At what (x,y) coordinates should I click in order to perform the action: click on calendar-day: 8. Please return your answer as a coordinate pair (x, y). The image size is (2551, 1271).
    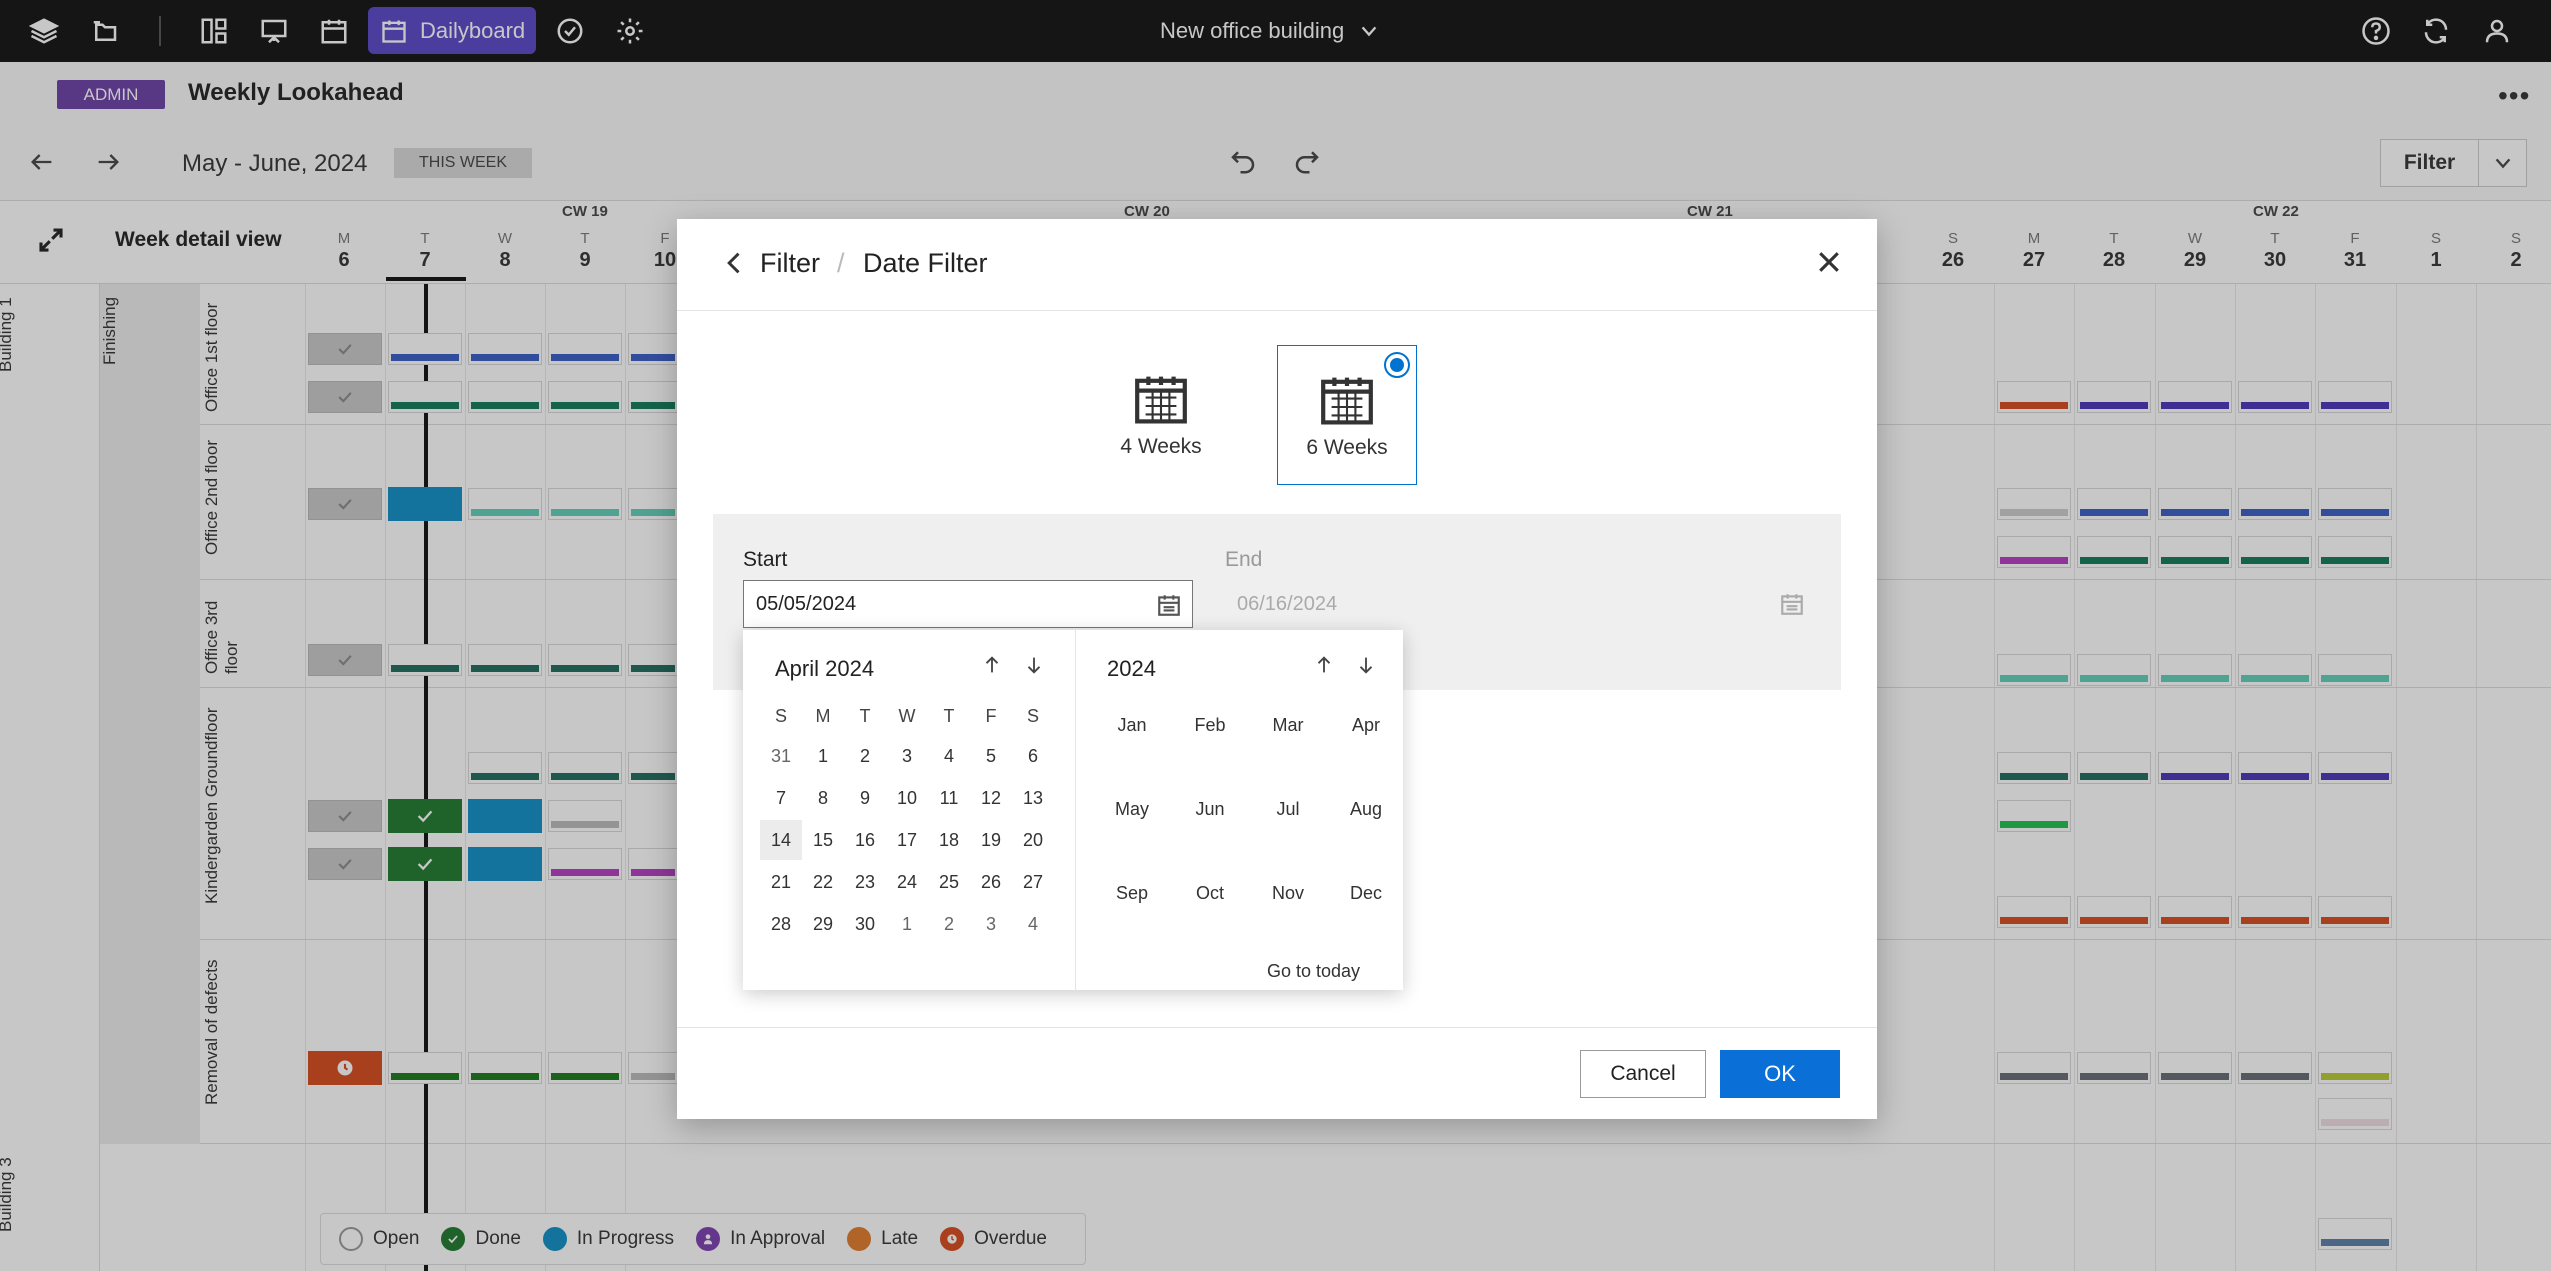
    Looking at the image, I should click on (823, 798).